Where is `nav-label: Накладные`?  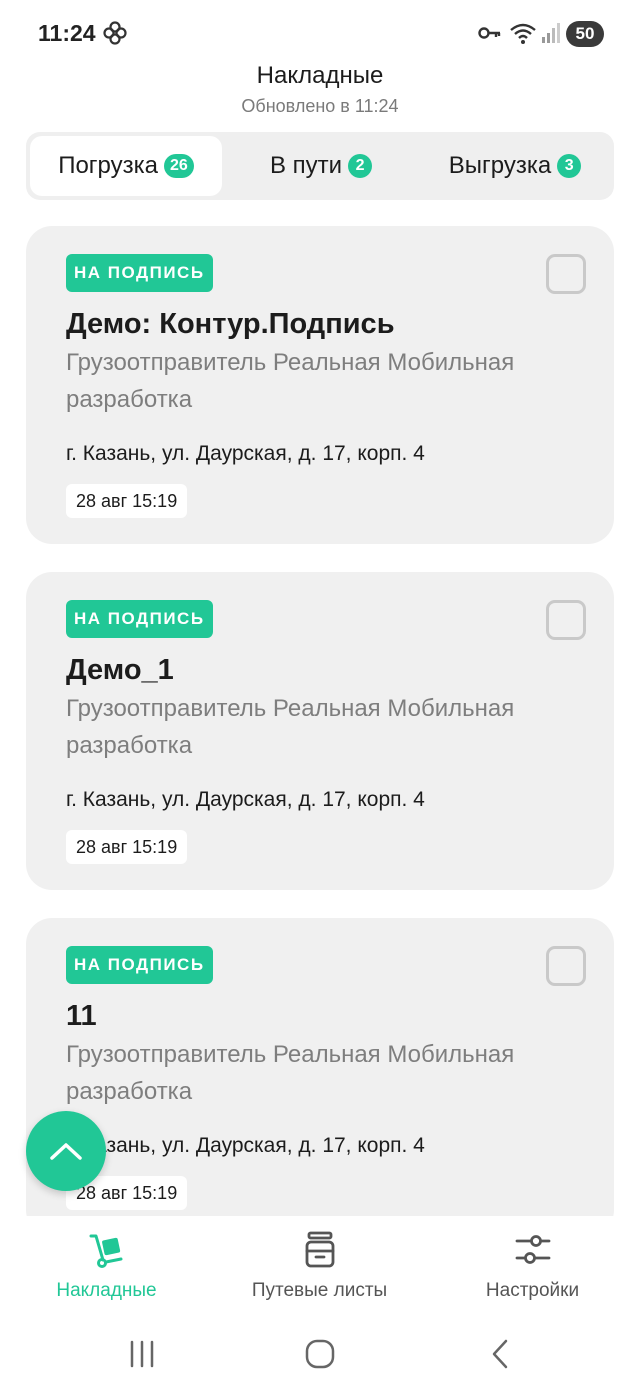
nav-label: Накладные is located at coordinates (106, 1290).